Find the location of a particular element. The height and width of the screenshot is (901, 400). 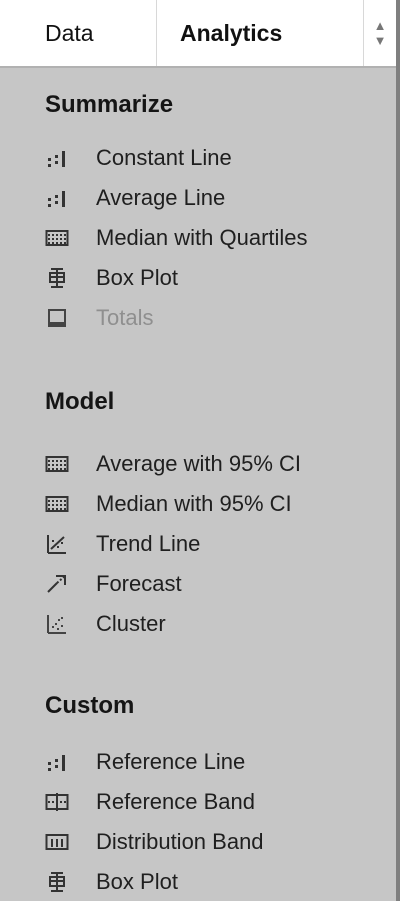

item-label: Distribution Band is located at coordinates (180, 841).